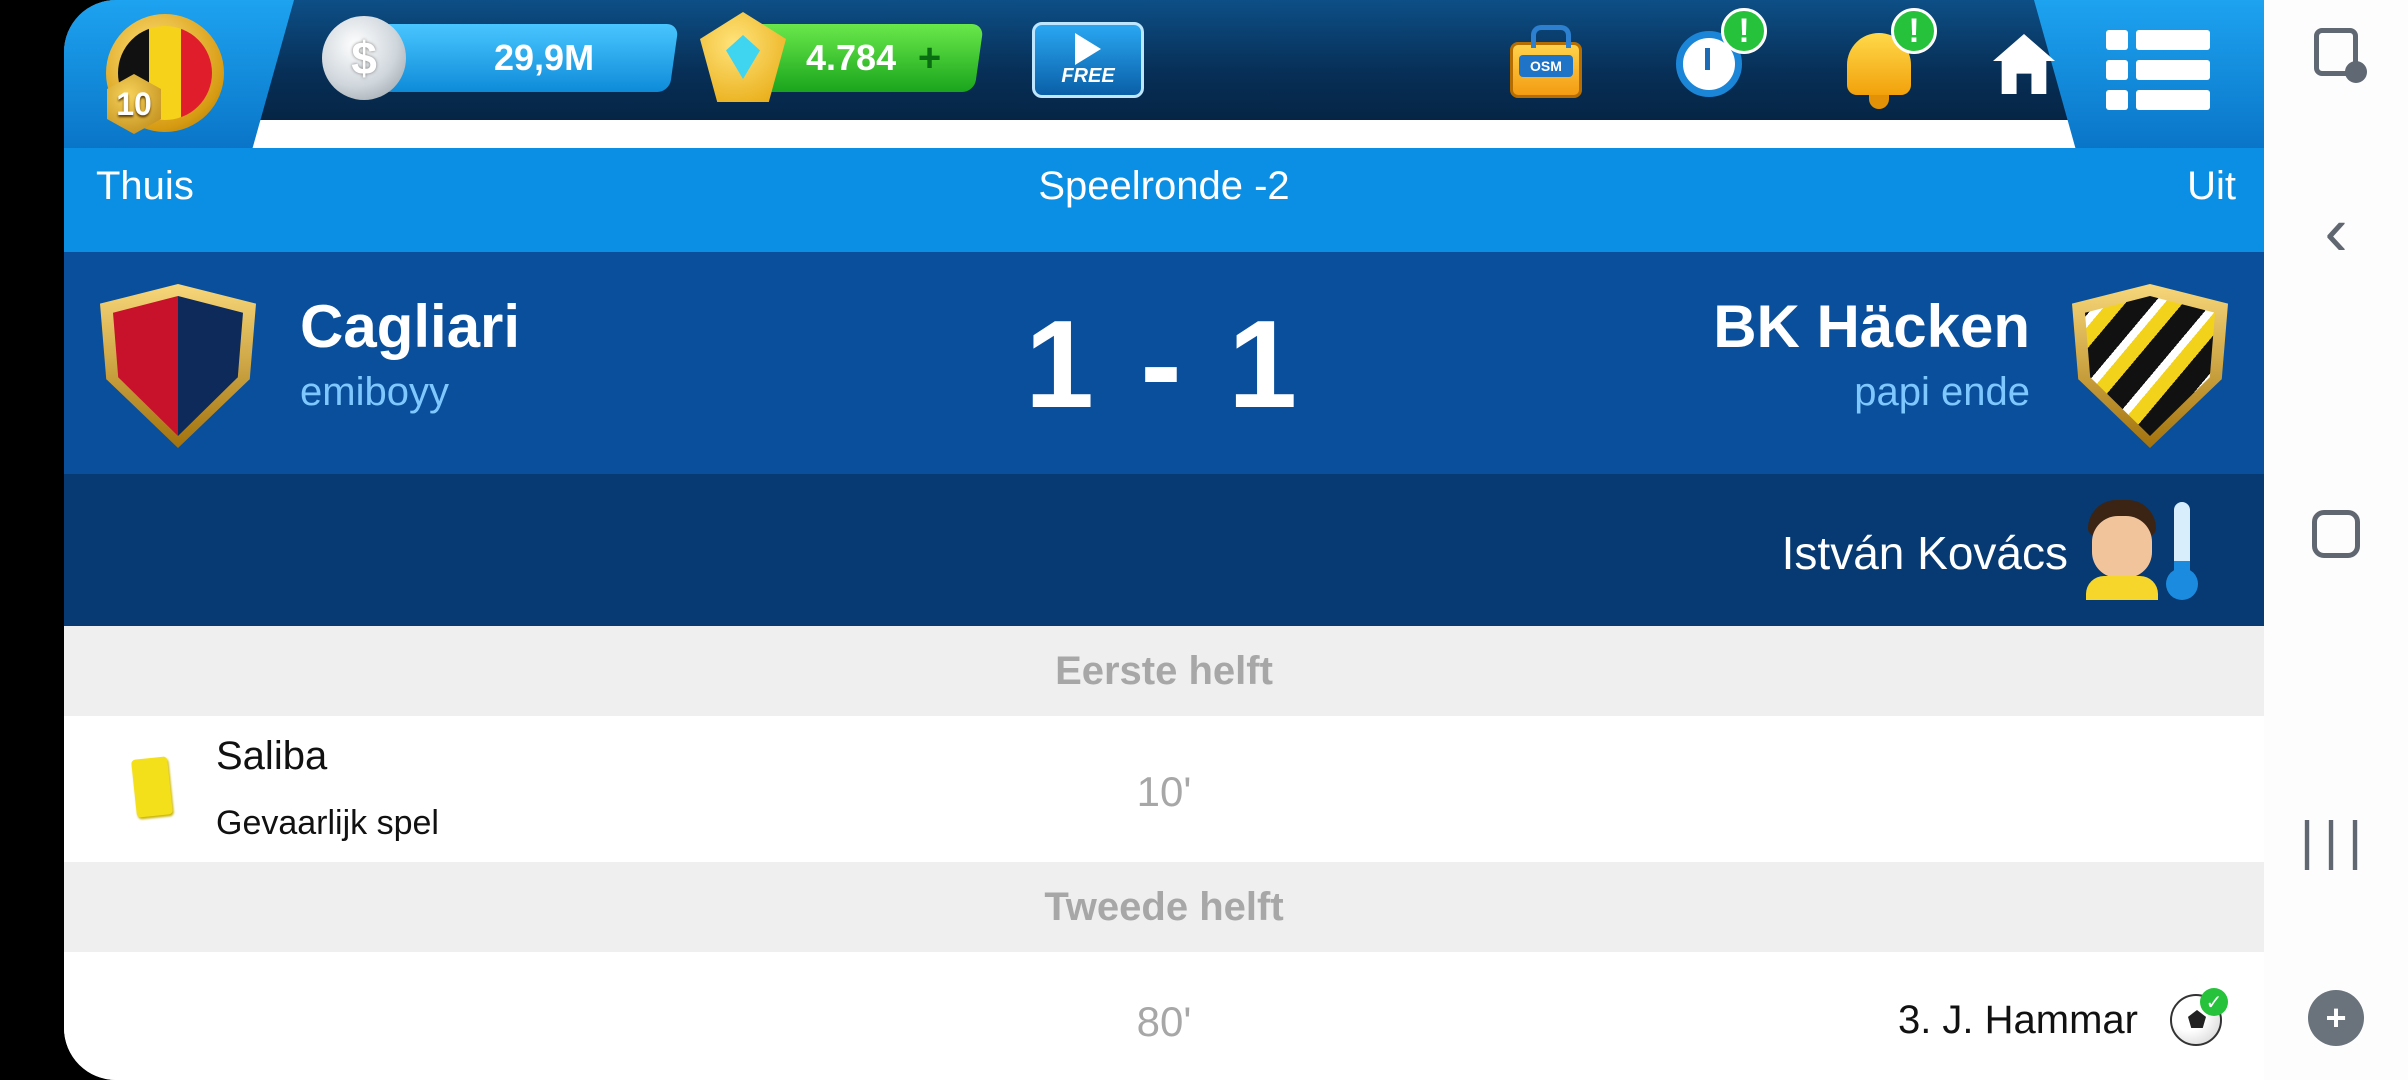 This screenshot has height=1080, width=2408. I want to click on check-icon: ✓, so click(2214, 1002).